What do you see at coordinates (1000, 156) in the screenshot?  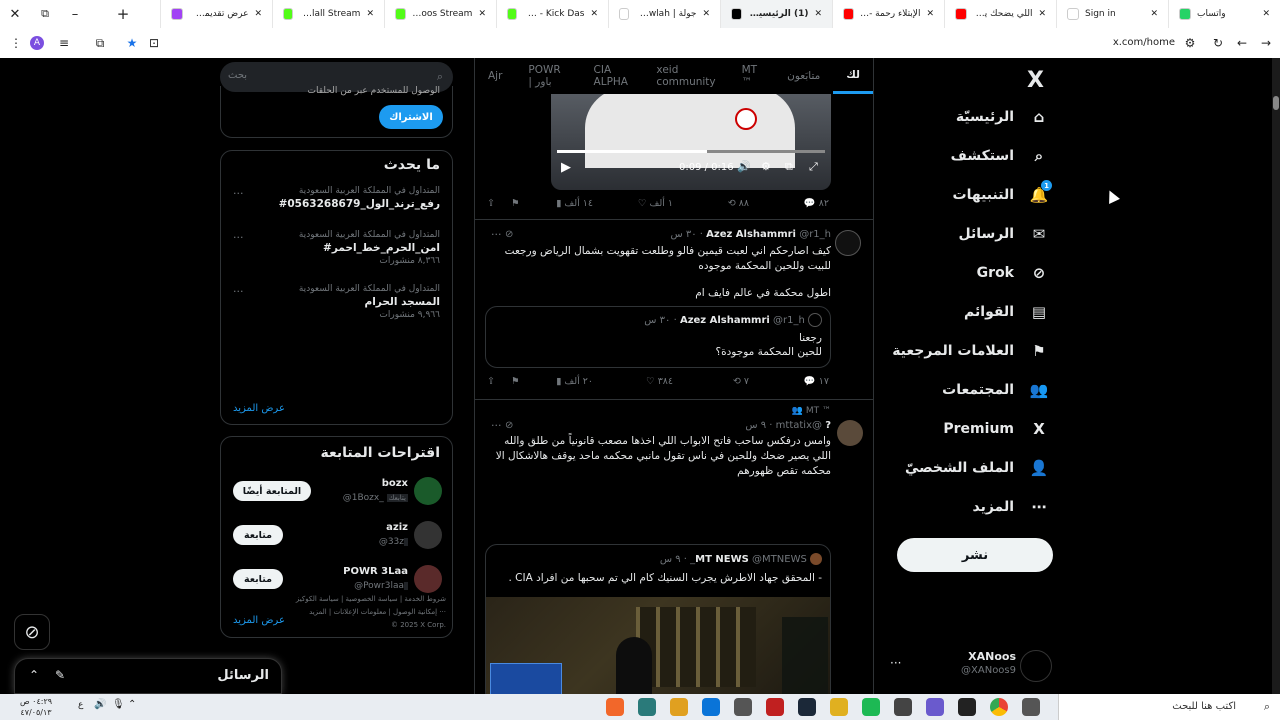 I see `nav-item-explore: استكشف ⌕` at bounding box center [1000, 156].